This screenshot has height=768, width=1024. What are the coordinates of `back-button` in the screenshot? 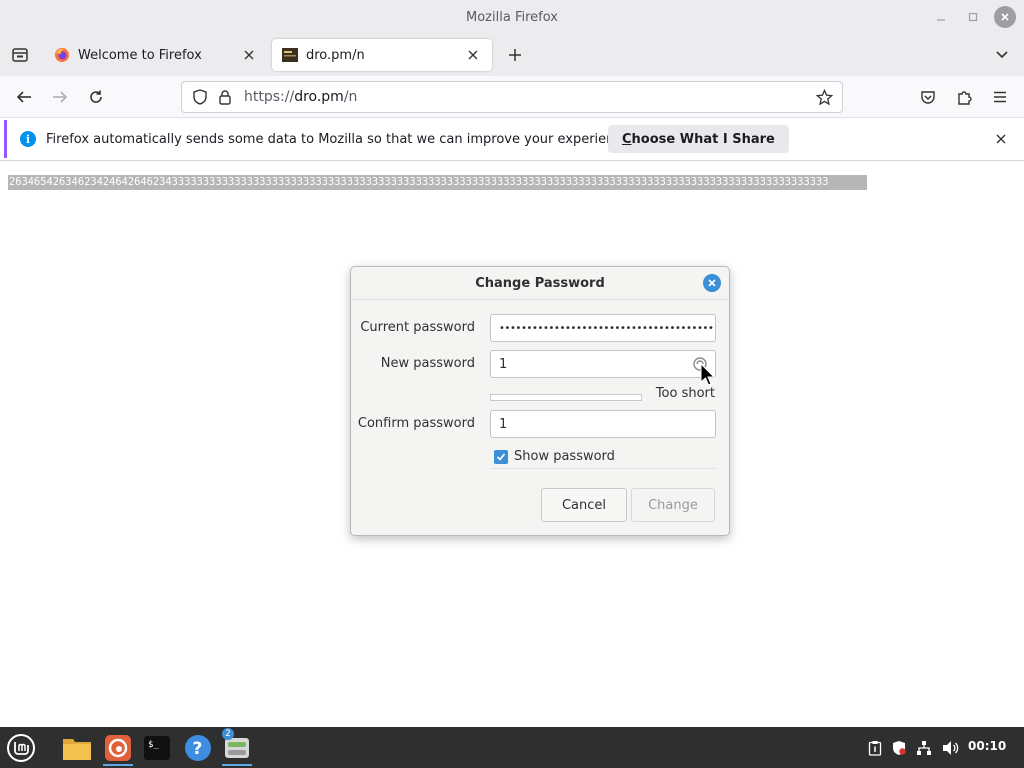 It's located at (24, 97).